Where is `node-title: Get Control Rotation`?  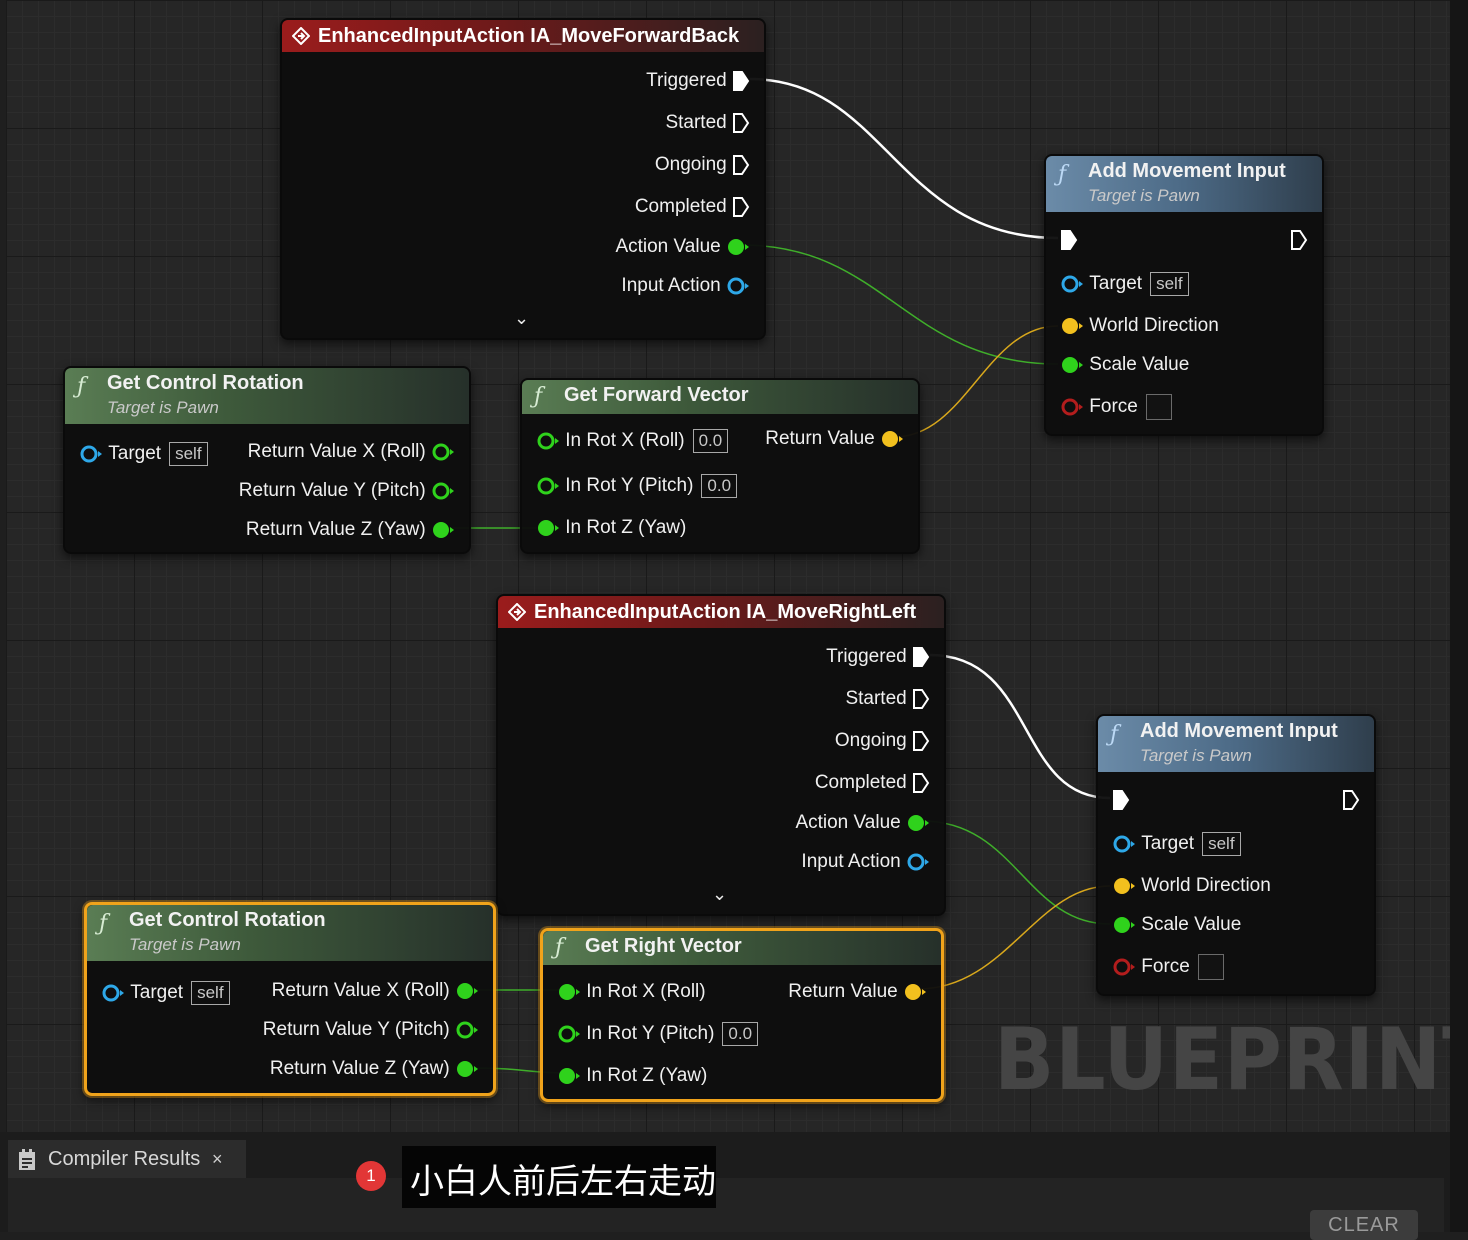 node-title: Get Control Rotation is located at coordinates (205, 383).